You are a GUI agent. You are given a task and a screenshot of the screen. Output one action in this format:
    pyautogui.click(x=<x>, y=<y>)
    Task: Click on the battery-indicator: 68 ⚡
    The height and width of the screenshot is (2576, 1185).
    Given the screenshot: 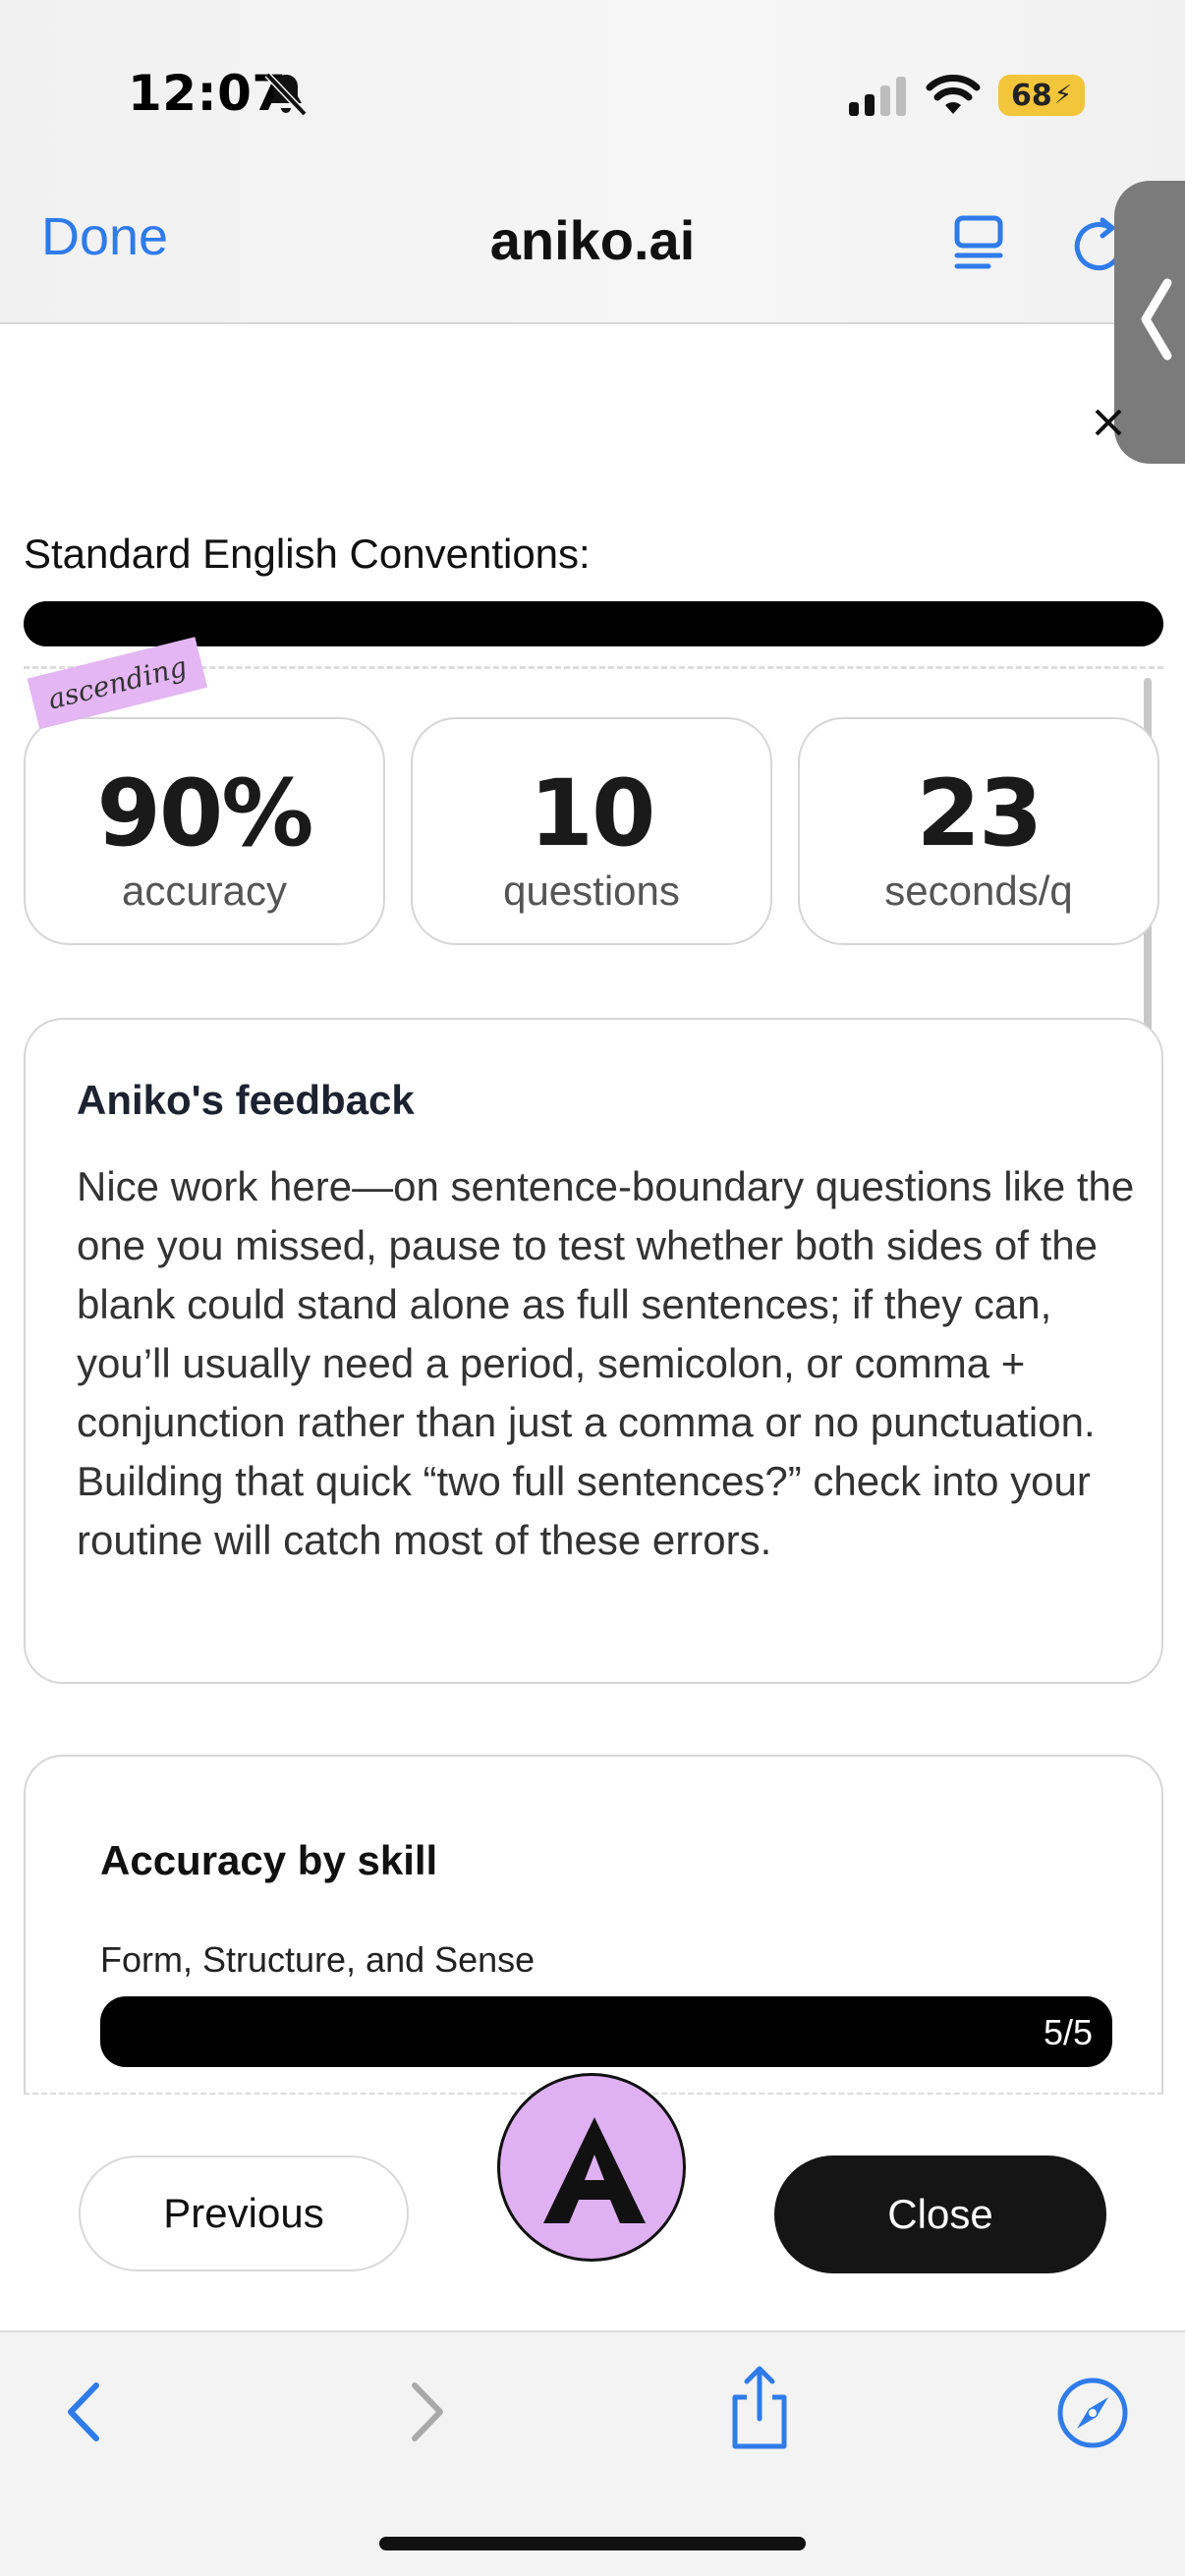 What is the action you would take?
    pyautogui.click(x=1041, y=95)
    